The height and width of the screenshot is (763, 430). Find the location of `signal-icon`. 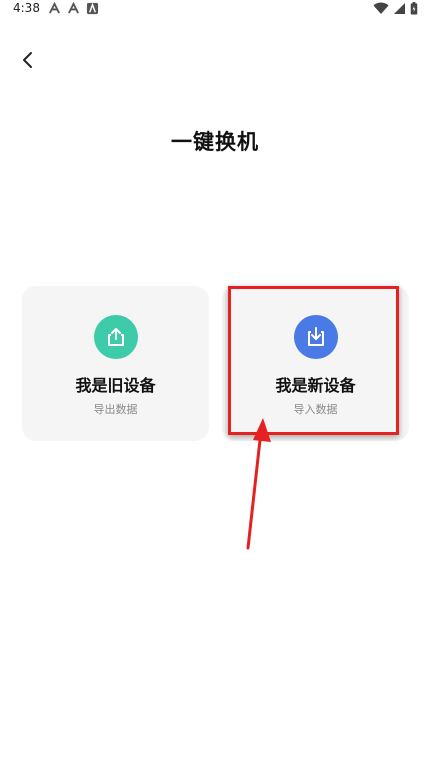

signal-icon is located at coordinates (399, 8).